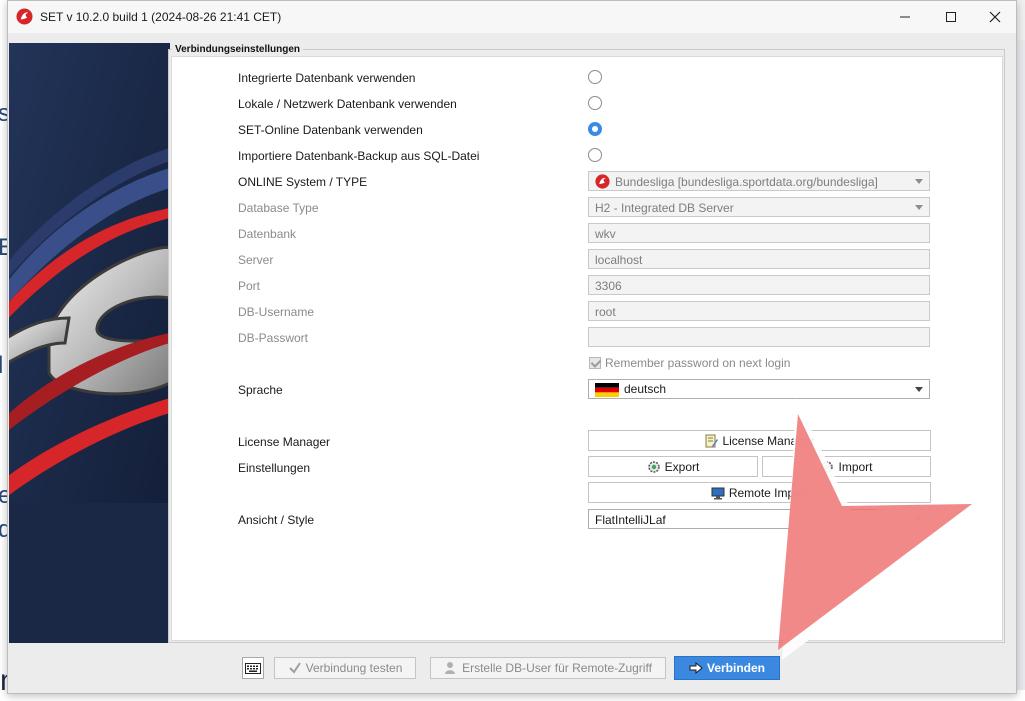 Image resolution: width=1025 pixels, height=701 pixels. I want to click on import-button: Import, so click(846, 466).